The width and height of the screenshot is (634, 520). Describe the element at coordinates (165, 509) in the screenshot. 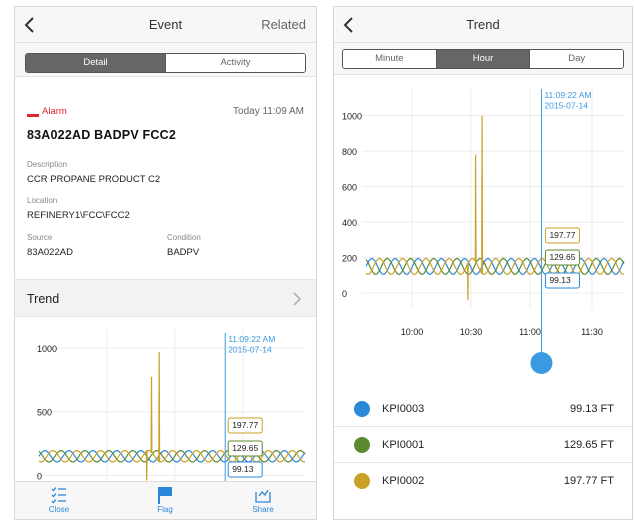

I see `flag-label: Flag` at that location.